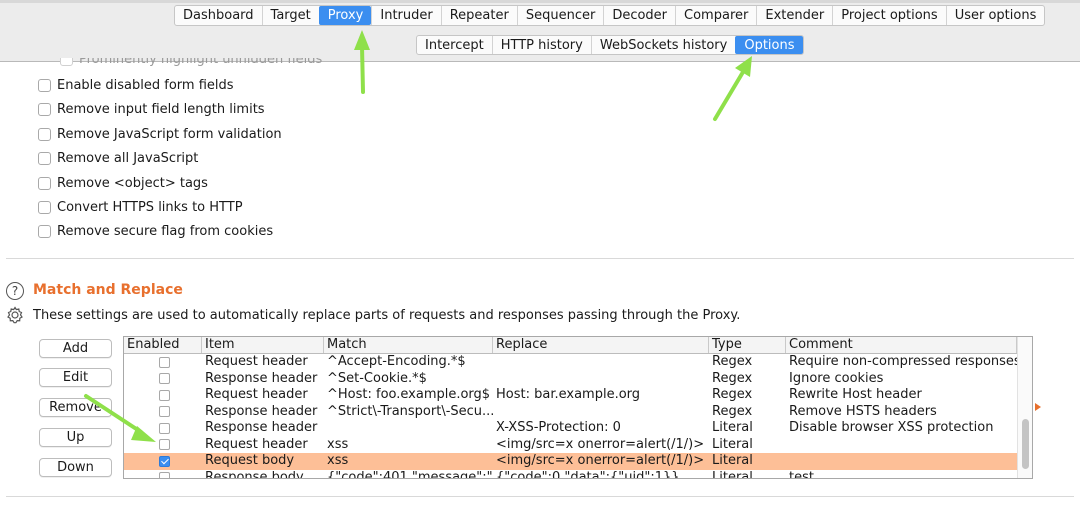  What do you see at coordinates (891, 428) in the screenshot?
I see `cell-comment: Disable browser XSS protection` at bounding box center [891, 428].